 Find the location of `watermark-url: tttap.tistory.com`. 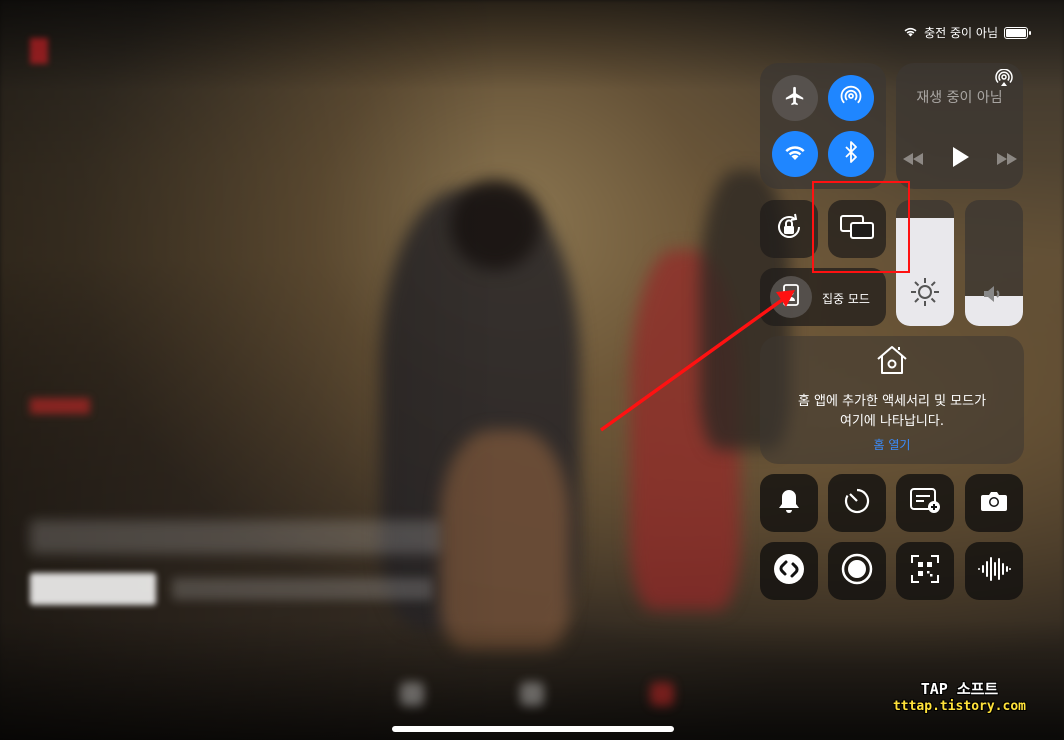

watermark-url: tttap.tistory.com is located at coordinates (959, 706).